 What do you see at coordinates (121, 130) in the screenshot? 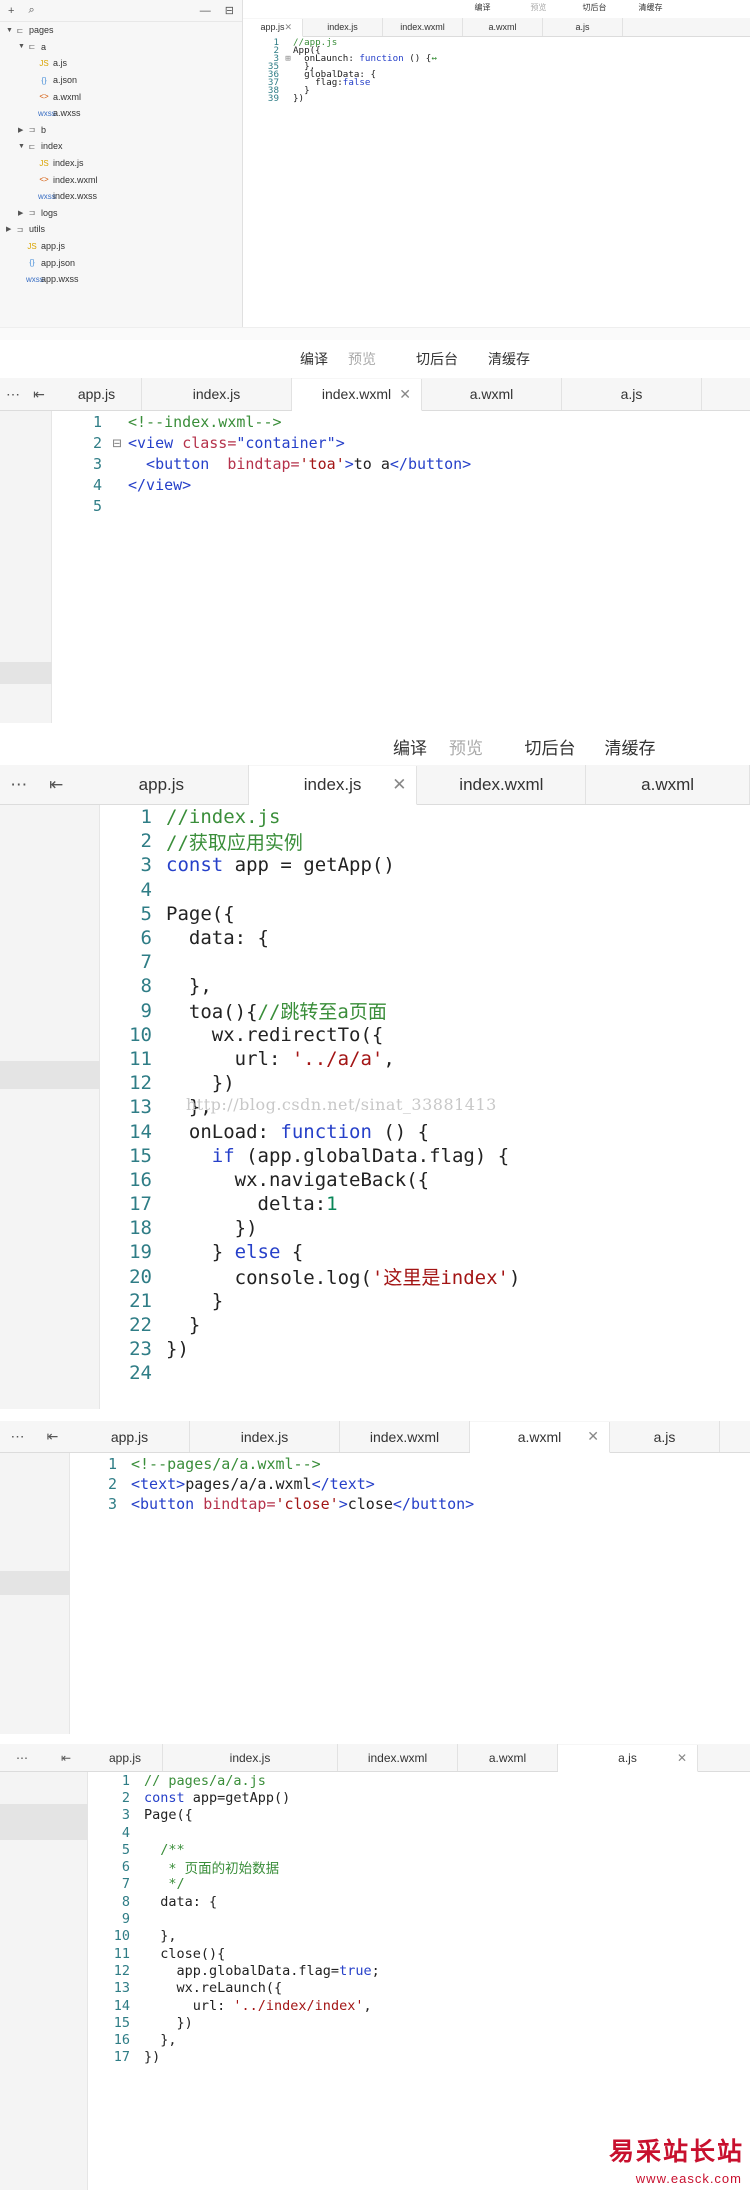
I see `tree-item-b: ▶ ⊐ b` at bounding box center [121, 130].